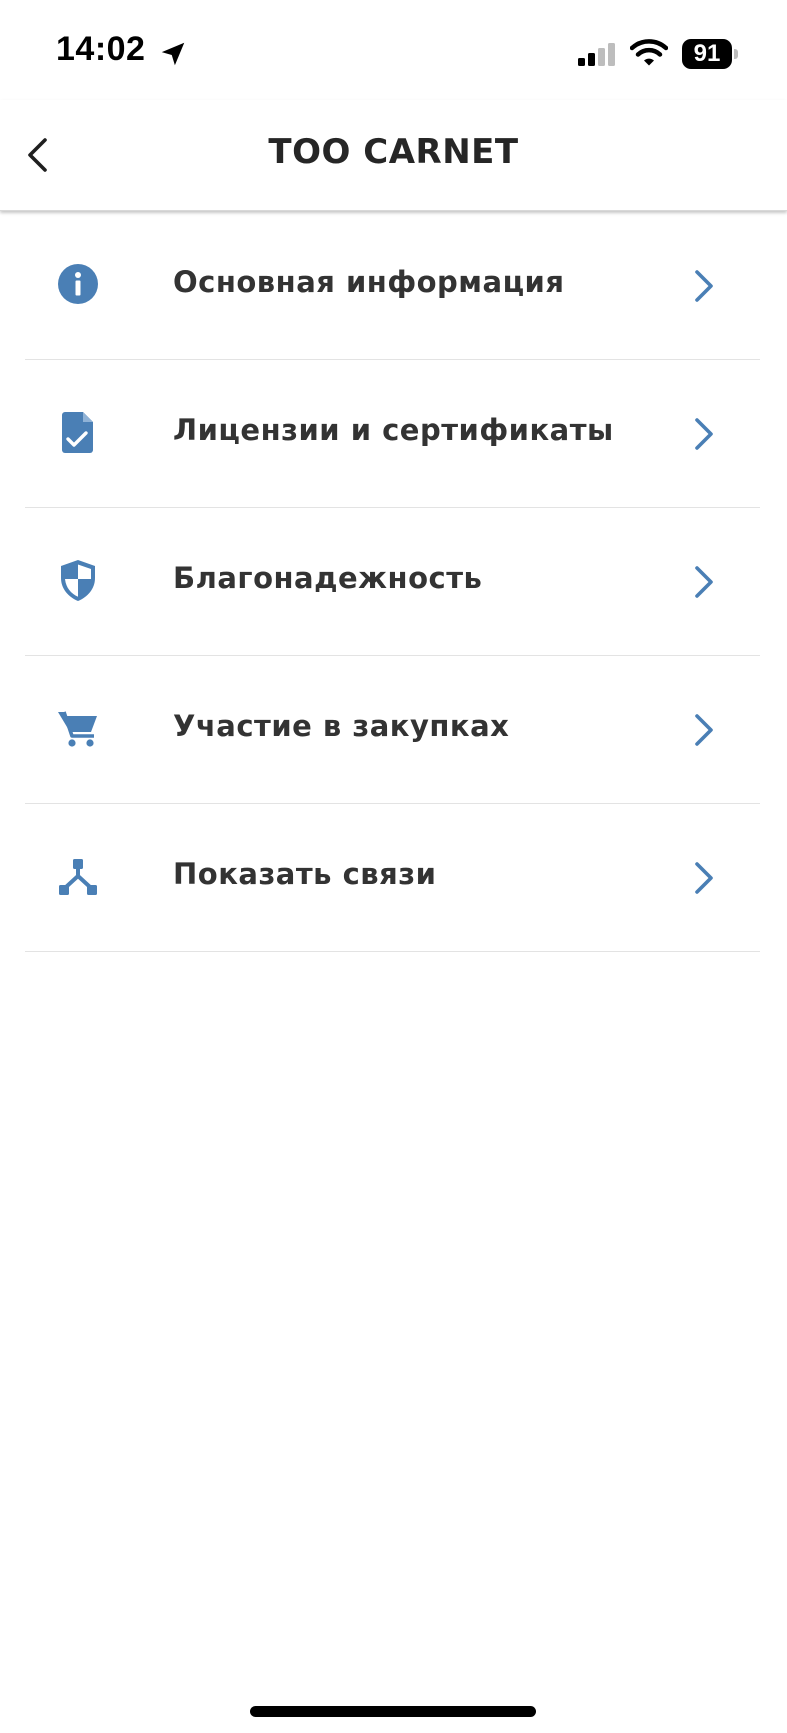  What do you see at coordinates (78, 284) in the screenshot?
I see `info-icon` at bounding box center [78, 284].